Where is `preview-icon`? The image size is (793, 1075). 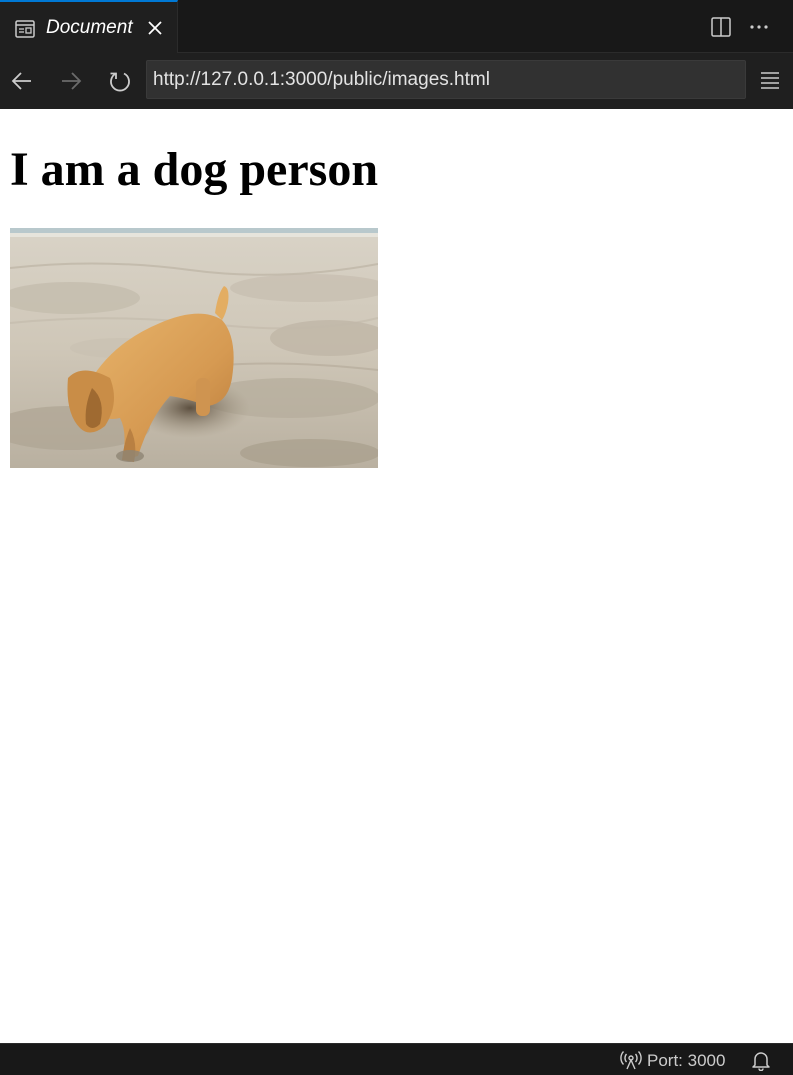
preview-icon is located at coordinates (25, 29).